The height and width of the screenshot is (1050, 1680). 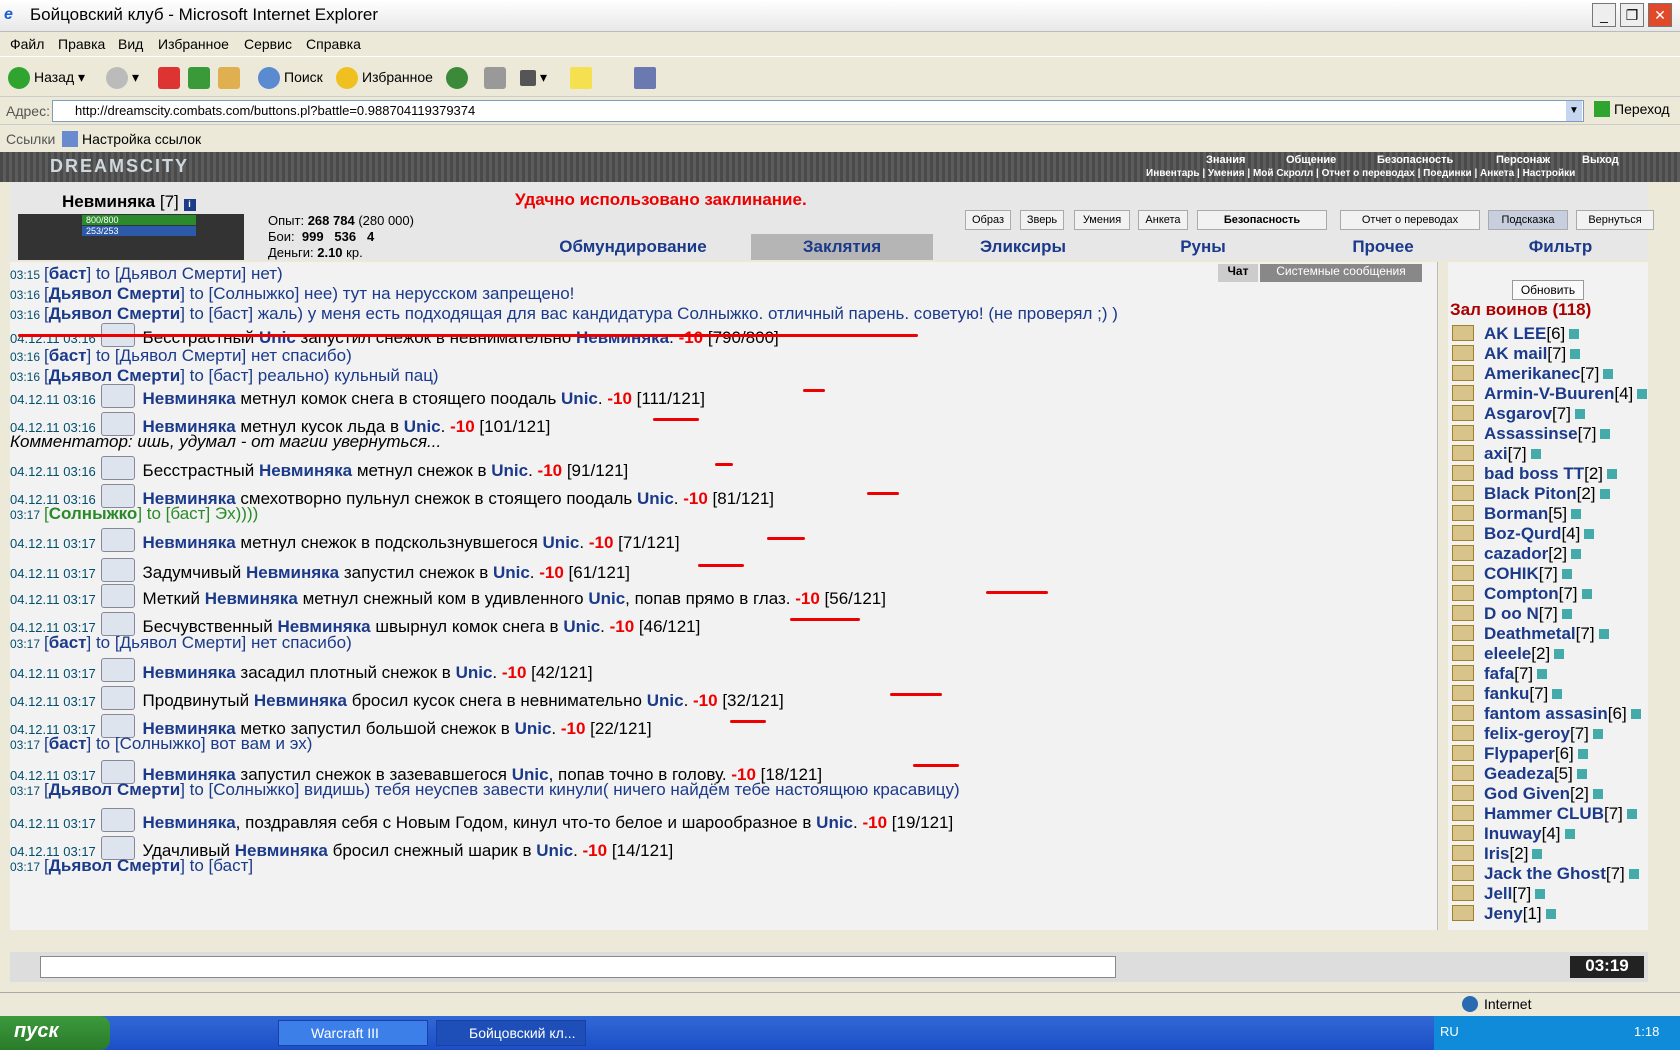 I want to click on skills-button: Умения, so click(x=1102, y=220).